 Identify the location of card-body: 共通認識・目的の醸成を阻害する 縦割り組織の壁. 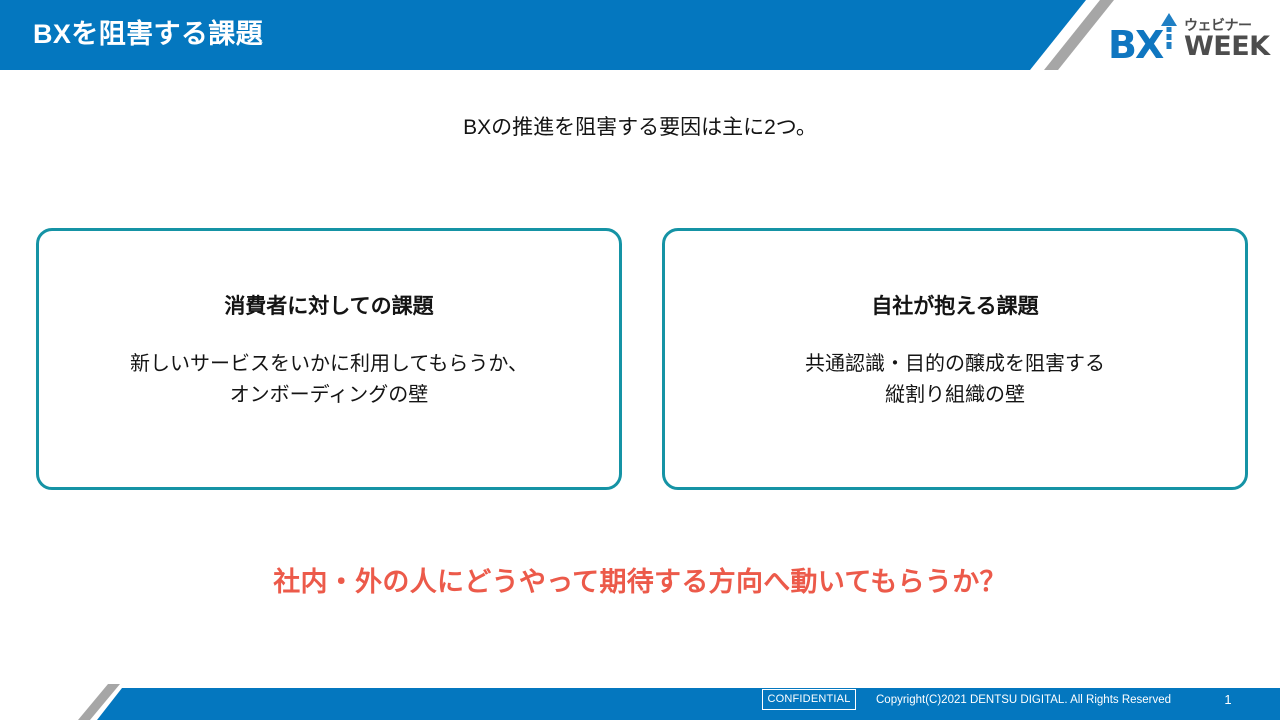
(955, 379).